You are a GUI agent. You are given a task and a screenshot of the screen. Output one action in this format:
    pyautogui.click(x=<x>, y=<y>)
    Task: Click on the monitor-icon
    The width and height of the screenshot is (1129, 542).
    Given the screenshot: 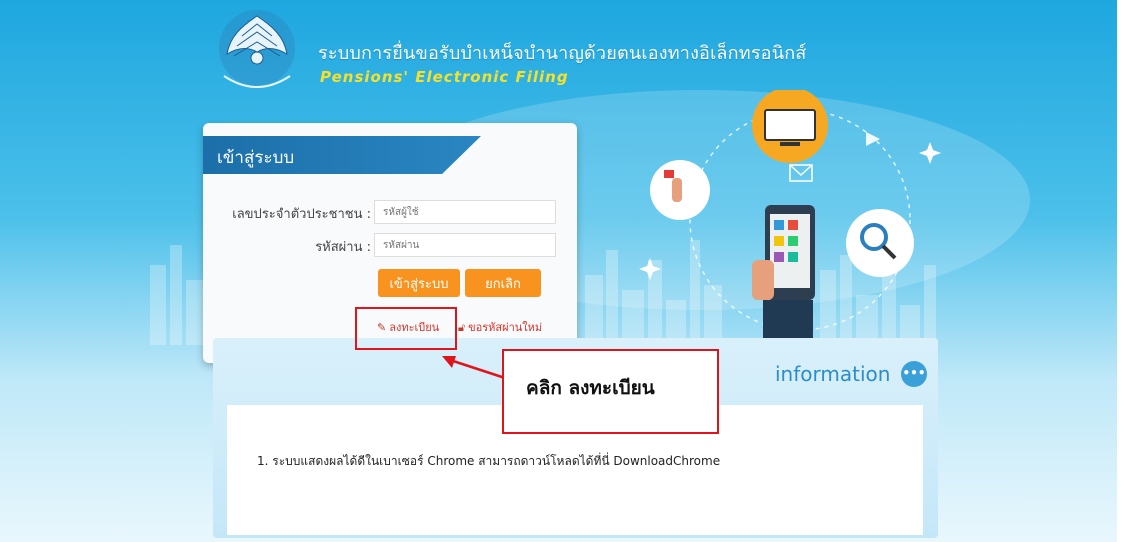 What is the action you would take?
    pyautogui.click(x=790, y=126)
    